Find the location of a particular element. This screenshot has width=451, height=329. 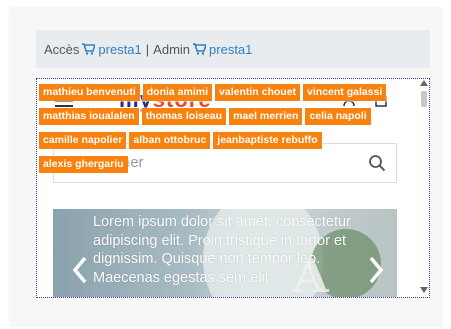

store-link-2: presta1 is located at coordinates (221, 49).